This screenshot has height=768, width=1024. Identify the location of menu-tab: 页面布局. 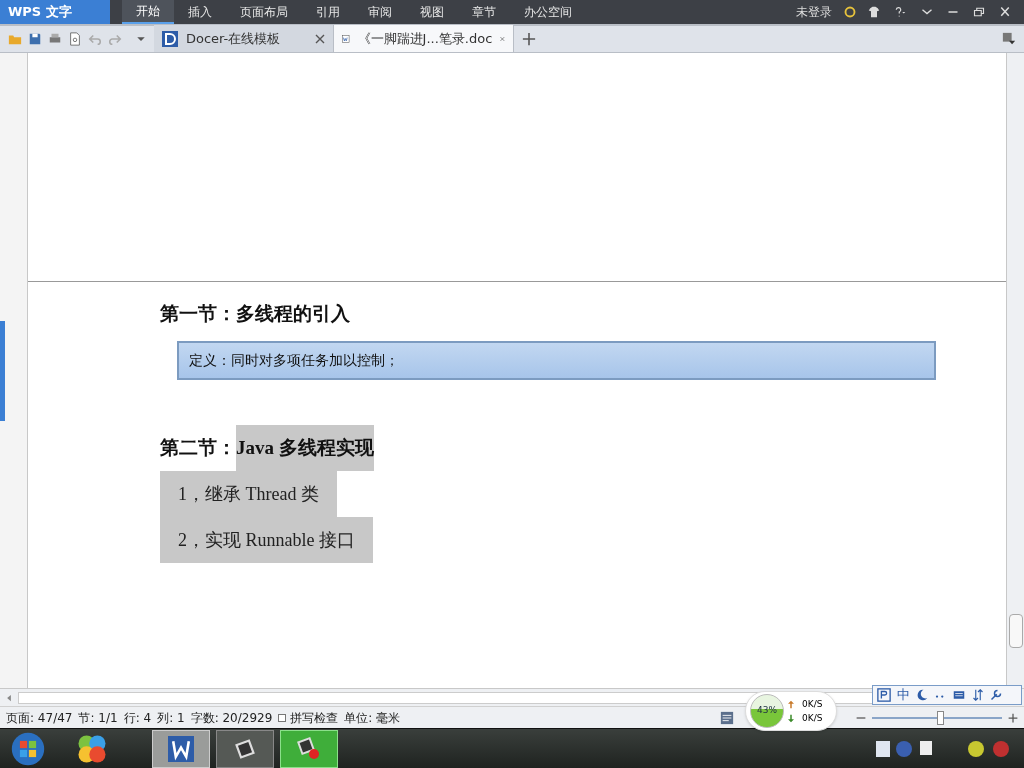
(264, 12).